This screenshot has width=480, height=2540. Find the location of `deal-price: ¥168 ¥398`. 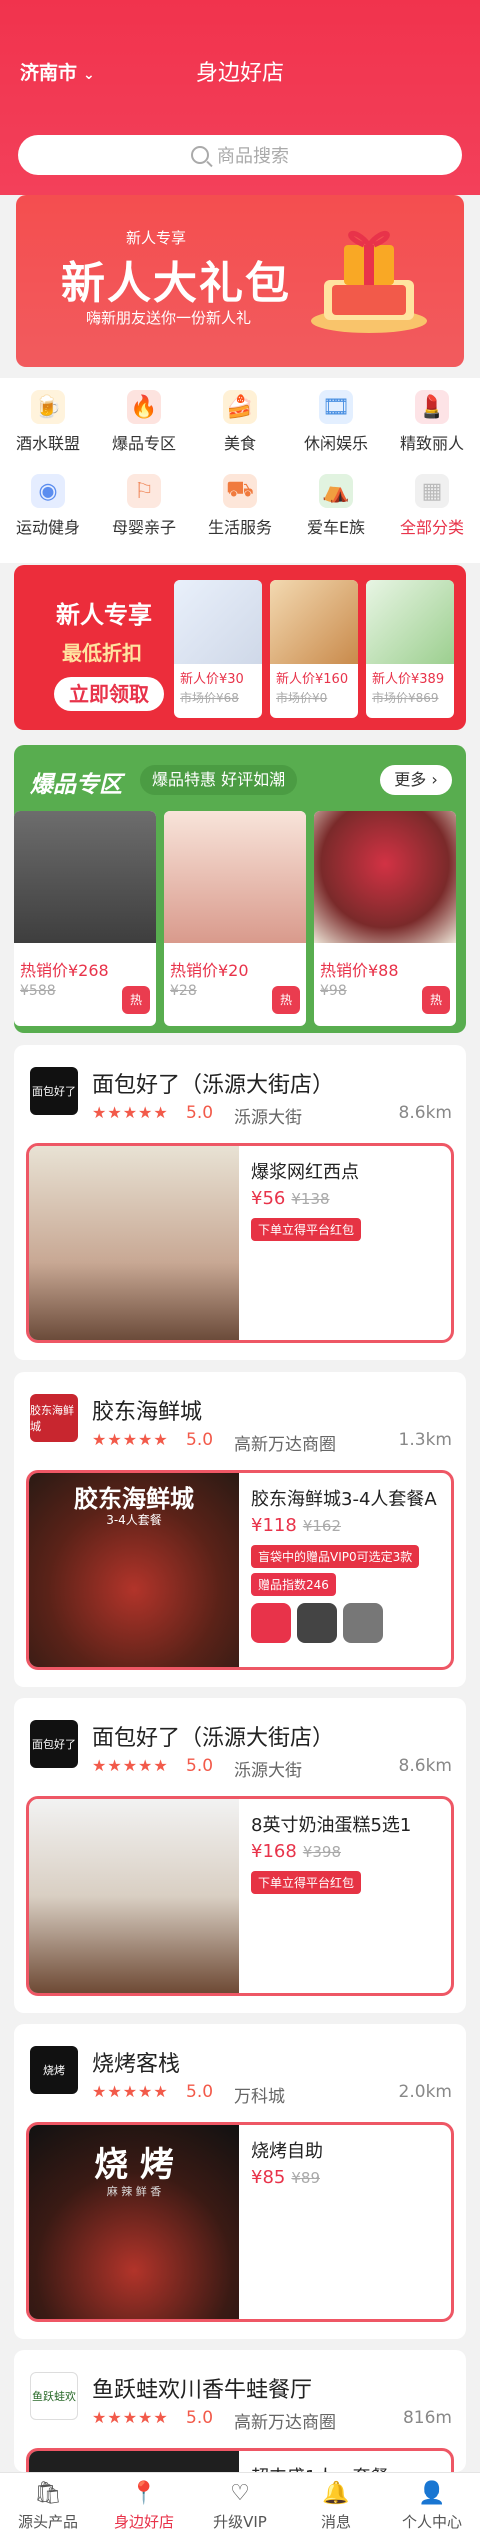

deal-price: ¥168 ¥398 is located at coordinates (296, 1851).